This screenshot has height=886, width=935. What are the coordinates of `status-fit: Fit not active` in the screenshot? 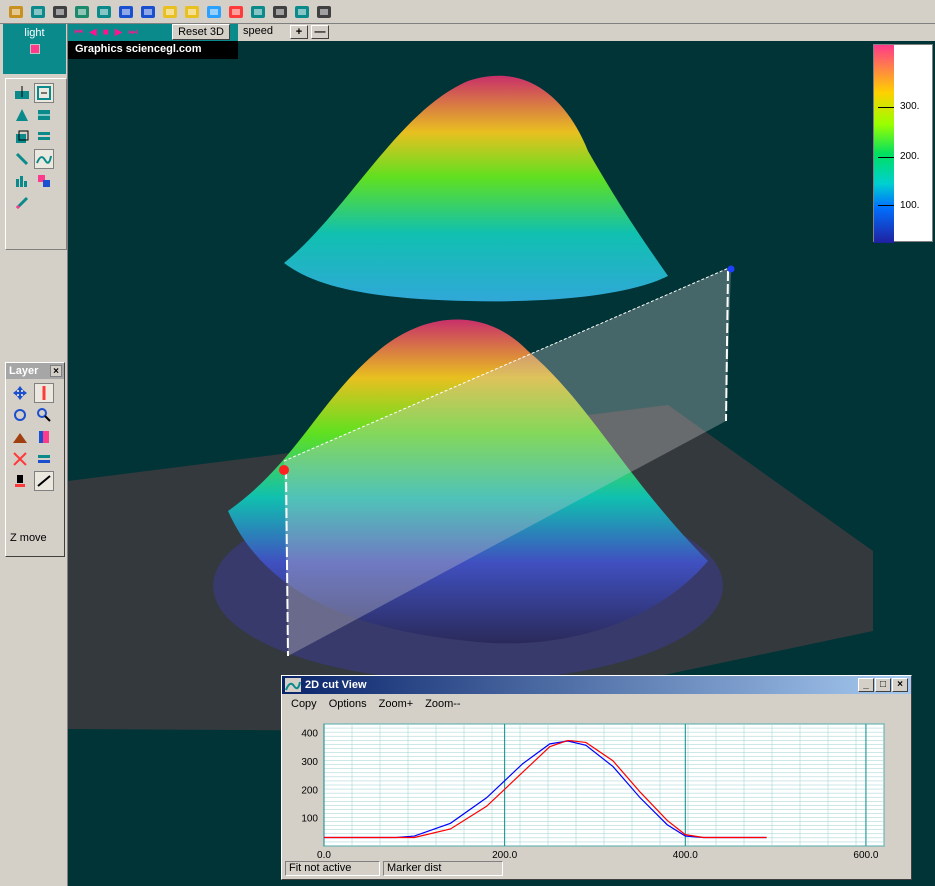 It's located at (332, 868).